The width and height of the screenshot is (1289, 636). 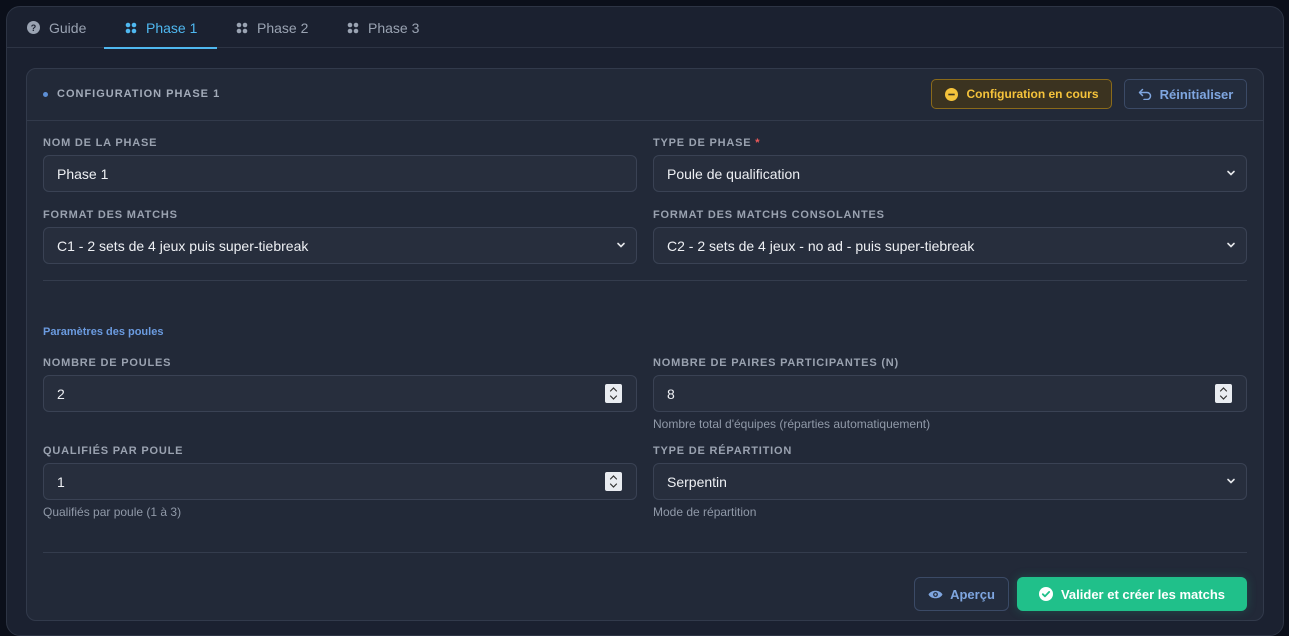 What do you see at coordinates (61, 481) in the screenshot?
I see `qualified-value: 1` at bounding box center [61, 481].